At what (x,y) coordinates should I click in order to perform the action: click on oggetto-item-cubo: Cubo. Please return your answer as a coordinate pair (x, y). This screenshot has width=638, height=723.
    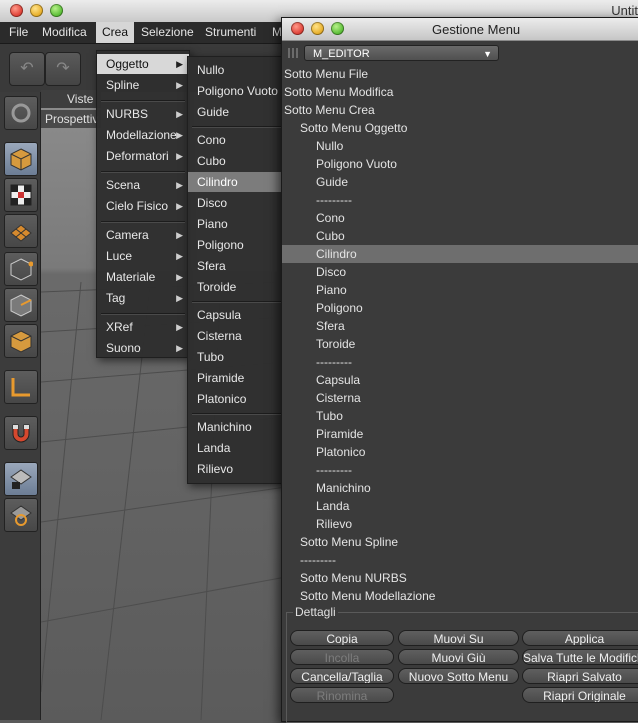
    Looking at the image, I should click on (238, 161).